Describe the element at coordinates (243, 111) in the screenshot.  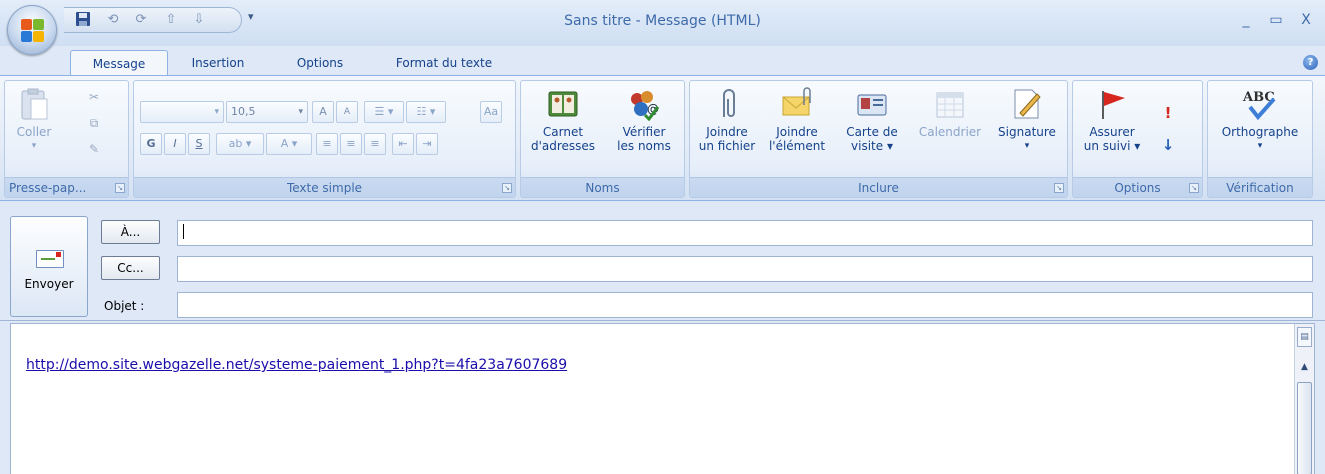
I see `font-size-value: 10,5` at that location.